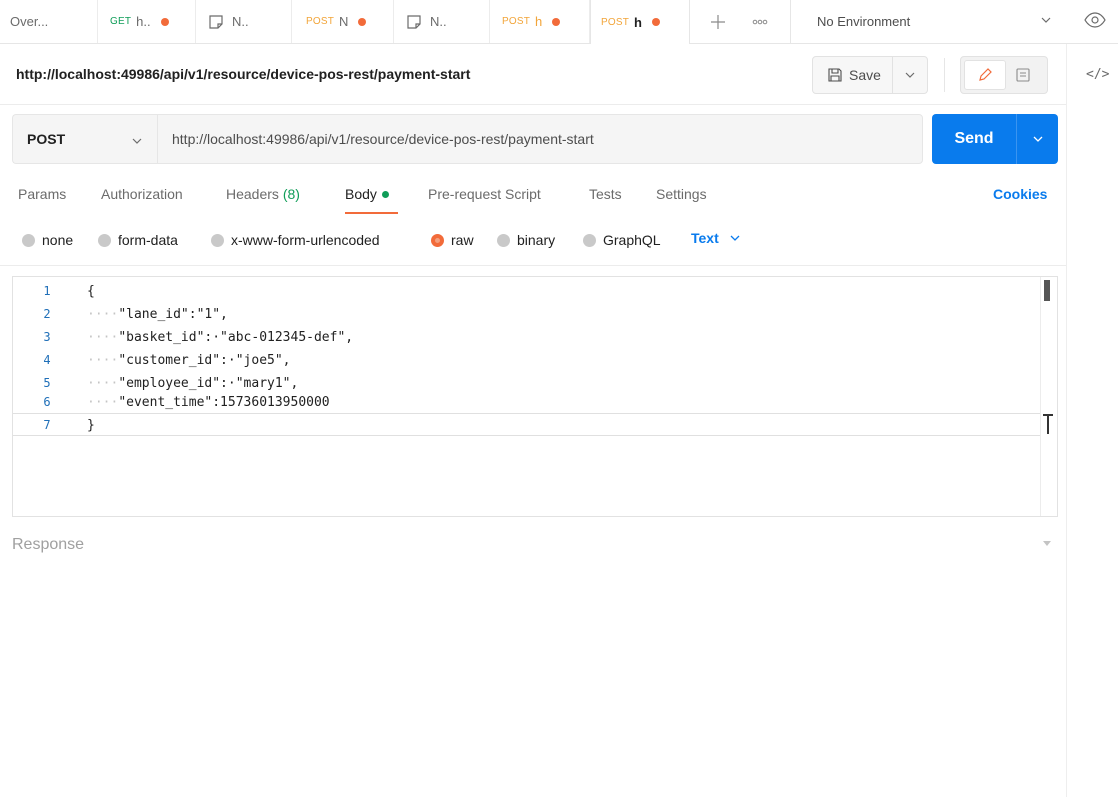 This screenshot has width=1118, height=797. Describe the element at coordinates (910, 75) in the screenshot. I see `save-options-button` at that location.